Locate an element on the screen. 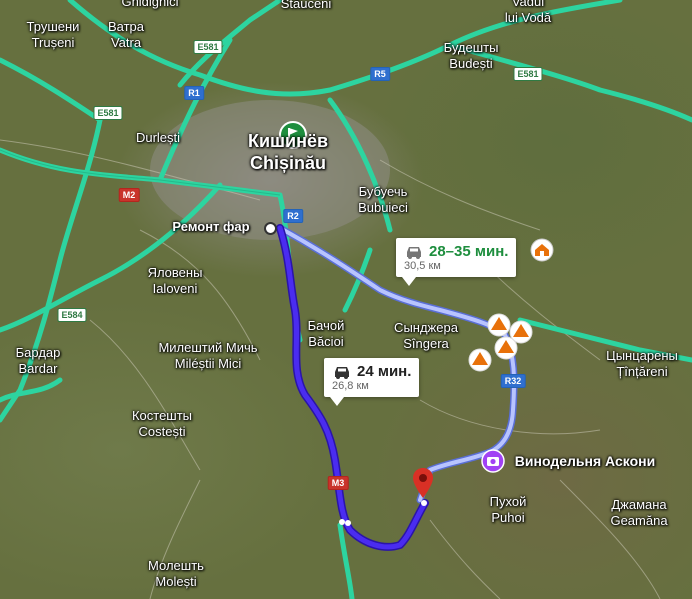 This screenshot has height=599, width=692. city-label-syndzhera: Сынджера Sîngera is located at coordinates (426, 335).